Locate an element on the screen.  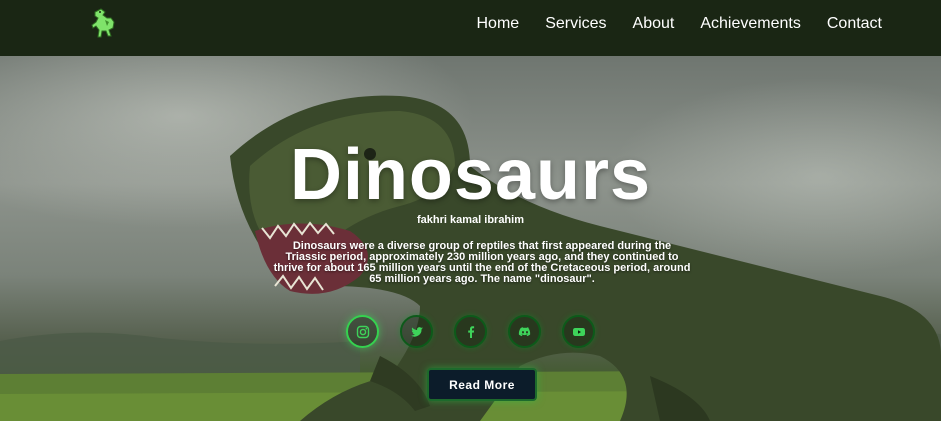
page-title: Dinosaurs is located at coordinates (470, 175).